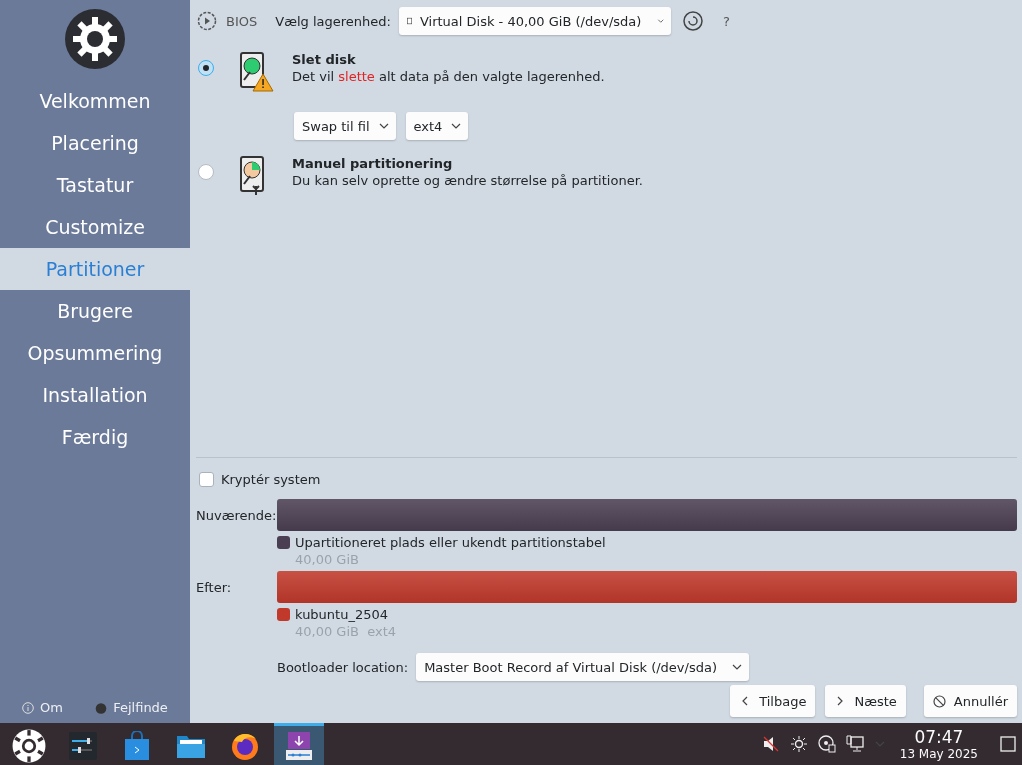 This screenshot has height=765, width=1022. What do you see at coordinates (206, 479) in the screenshot?
I see `checkbox` at bounding box center [206, 479].